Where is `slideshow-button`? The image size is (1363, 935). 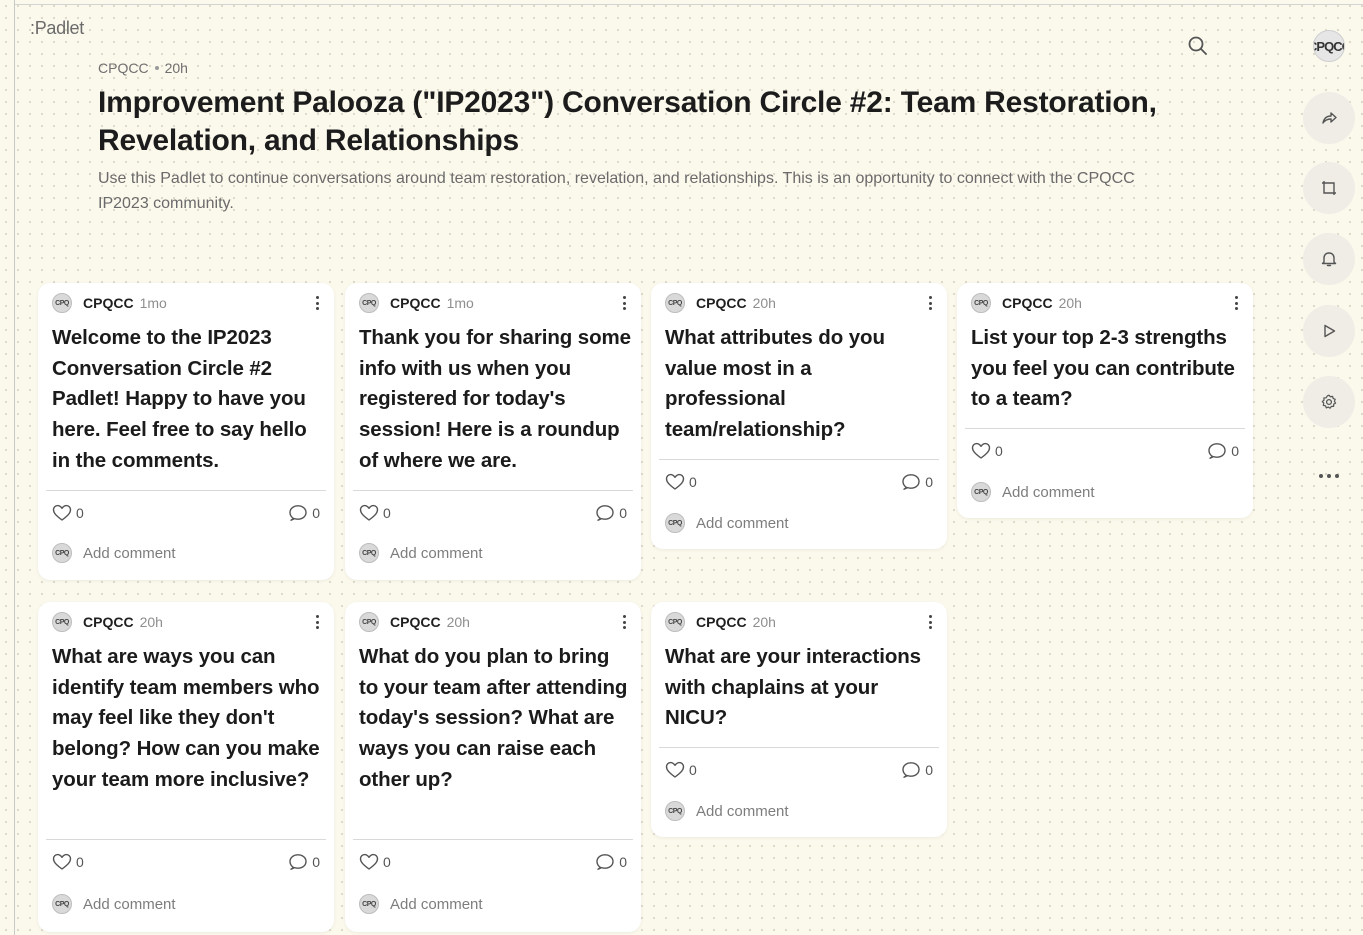
slideshow-button is located at coordinates (1329, 331).